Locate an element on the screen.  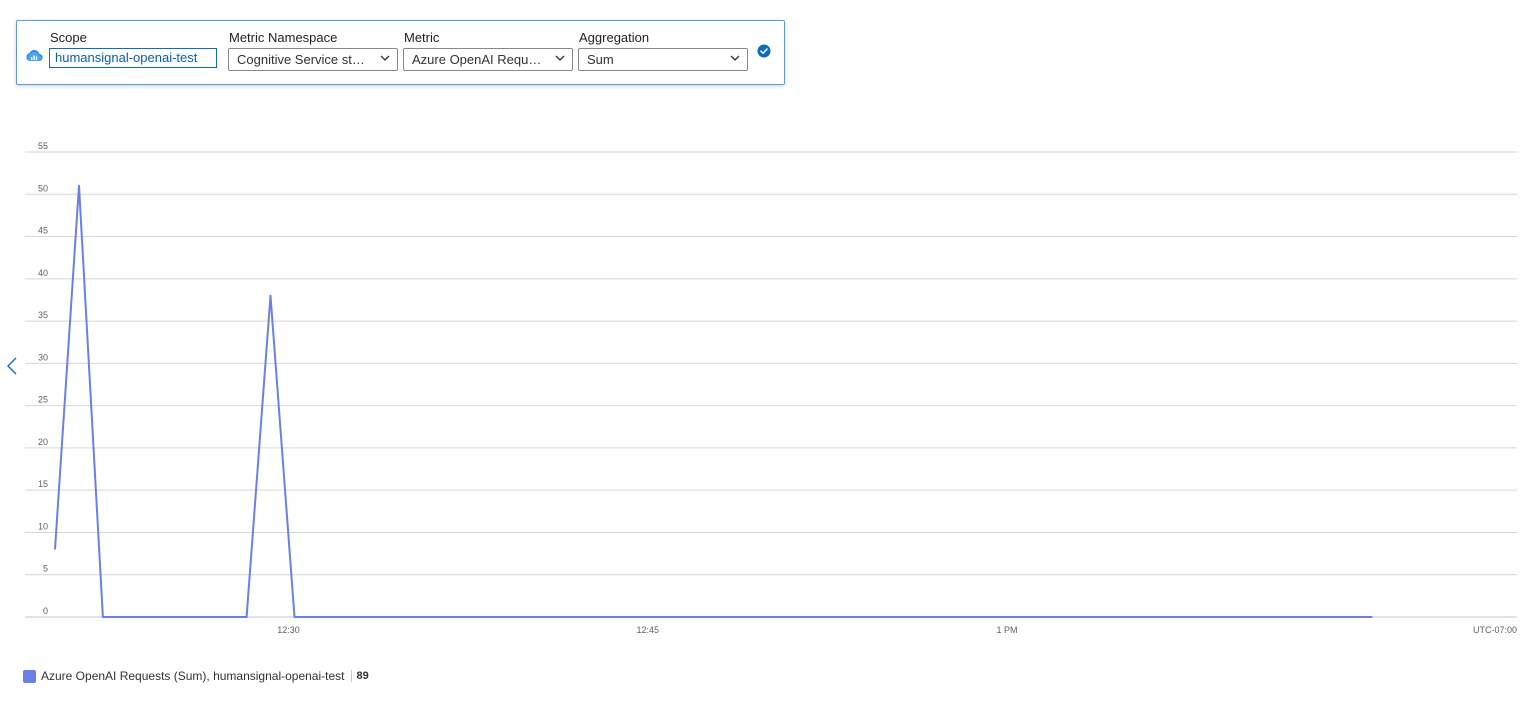
checkmark-circle-icon is located at coordinates (764, 51).